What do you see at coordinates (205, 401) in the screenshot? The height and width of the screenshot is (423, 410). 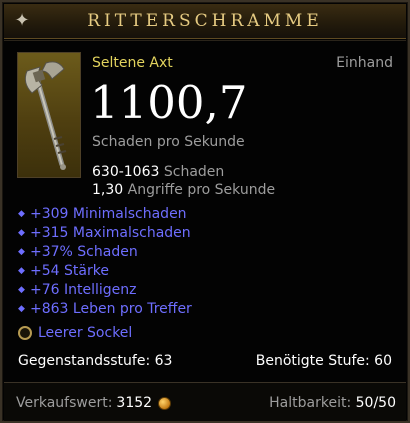 I see `tooltip-footer: Verkaufswert: 3152 Haltbarkeit: 50/50` at bounding box center [205, 401].